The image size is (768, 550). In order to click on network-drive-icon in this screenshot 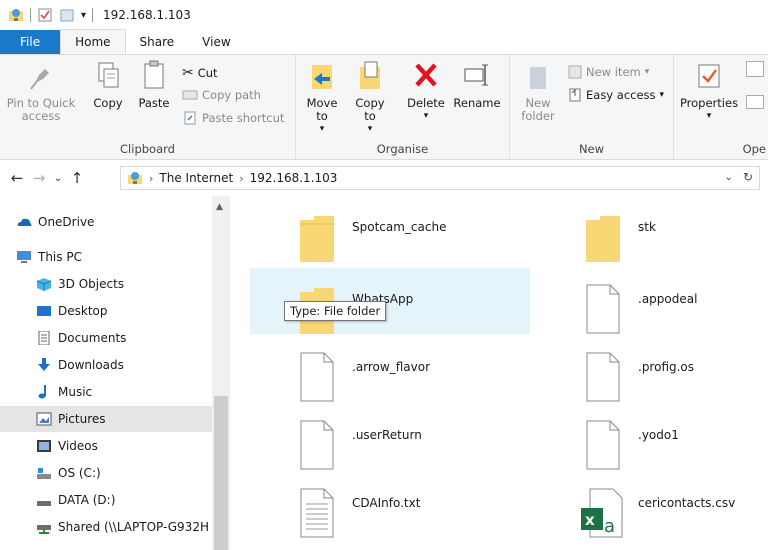, I will do `click(44, 529)`.